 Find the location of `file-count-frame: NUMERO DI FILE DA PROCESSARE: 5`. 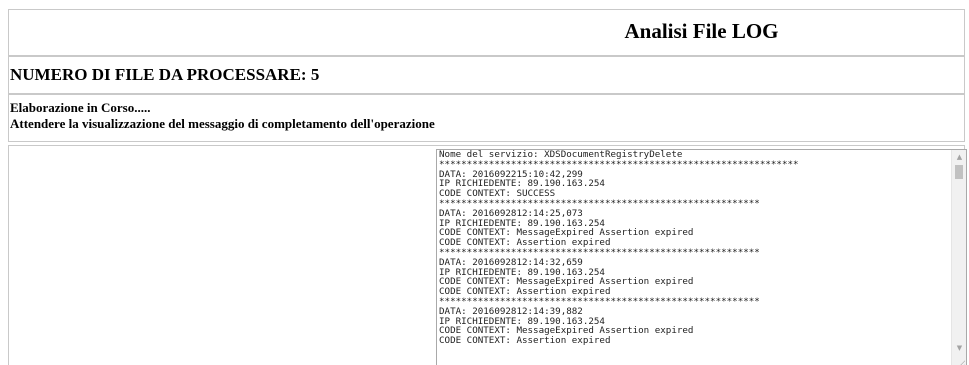

file-count-frame: NUMERO DI FILE DA PROCESSARE: 5 is located at coordinates (486, 75).